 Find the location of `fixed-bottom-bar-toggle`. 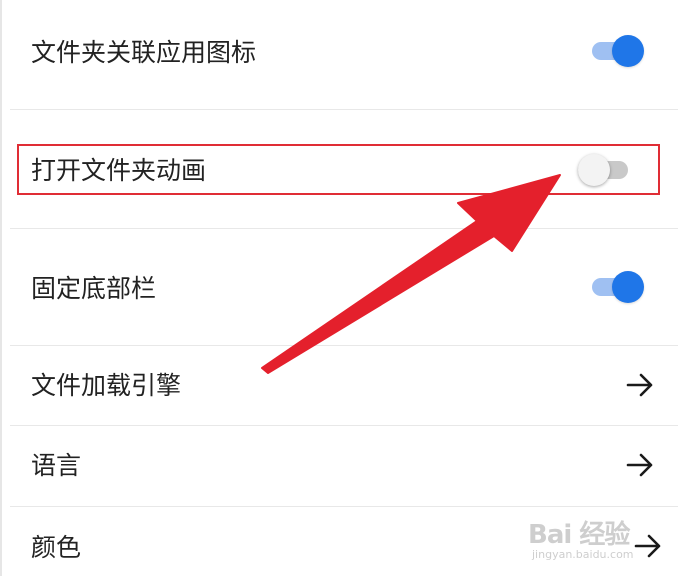

fixed-bottom-bar-toggle is located at coordinates (618, 287).